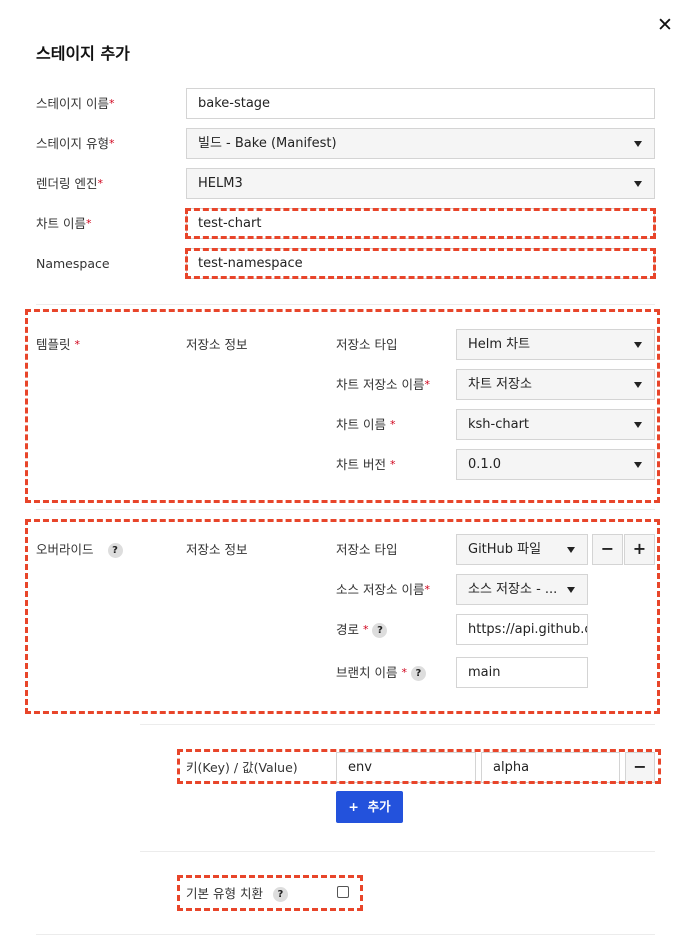  What do you see at coordinates (64, 223) in the screenshot?
I see `chart-name-label: 차트 이름*` at bounding box center [64, 223].